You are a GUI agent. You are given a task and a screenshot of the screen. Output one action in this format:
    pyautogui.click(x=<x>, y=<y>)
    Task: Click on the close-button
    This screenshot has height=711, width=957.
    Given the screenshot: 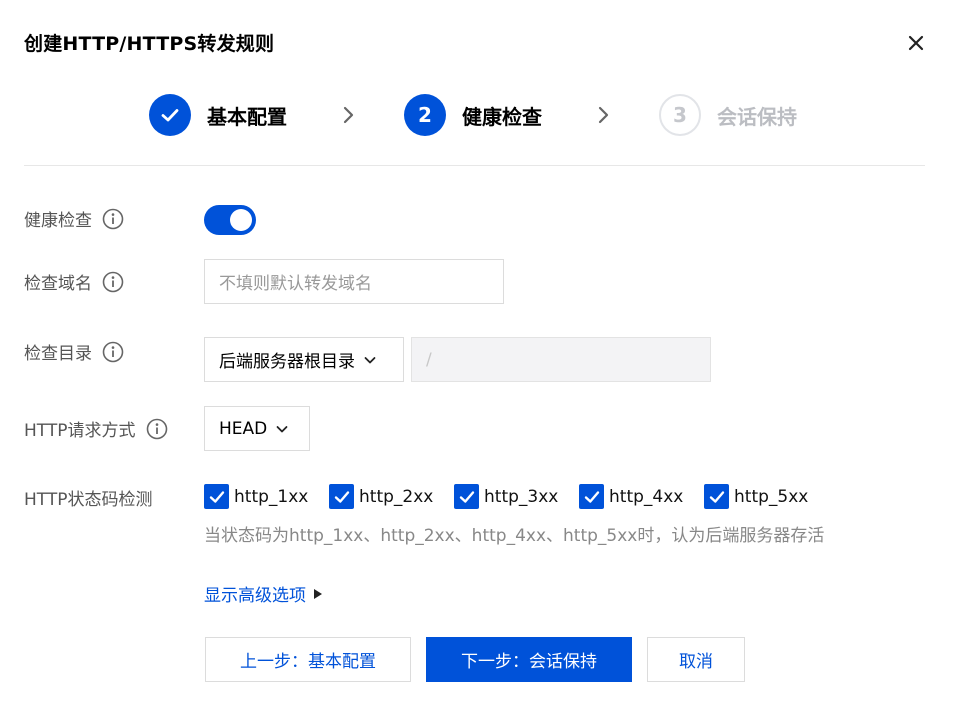 What is the action you would take?
    pyautogui.click(x=916, y=43)
    